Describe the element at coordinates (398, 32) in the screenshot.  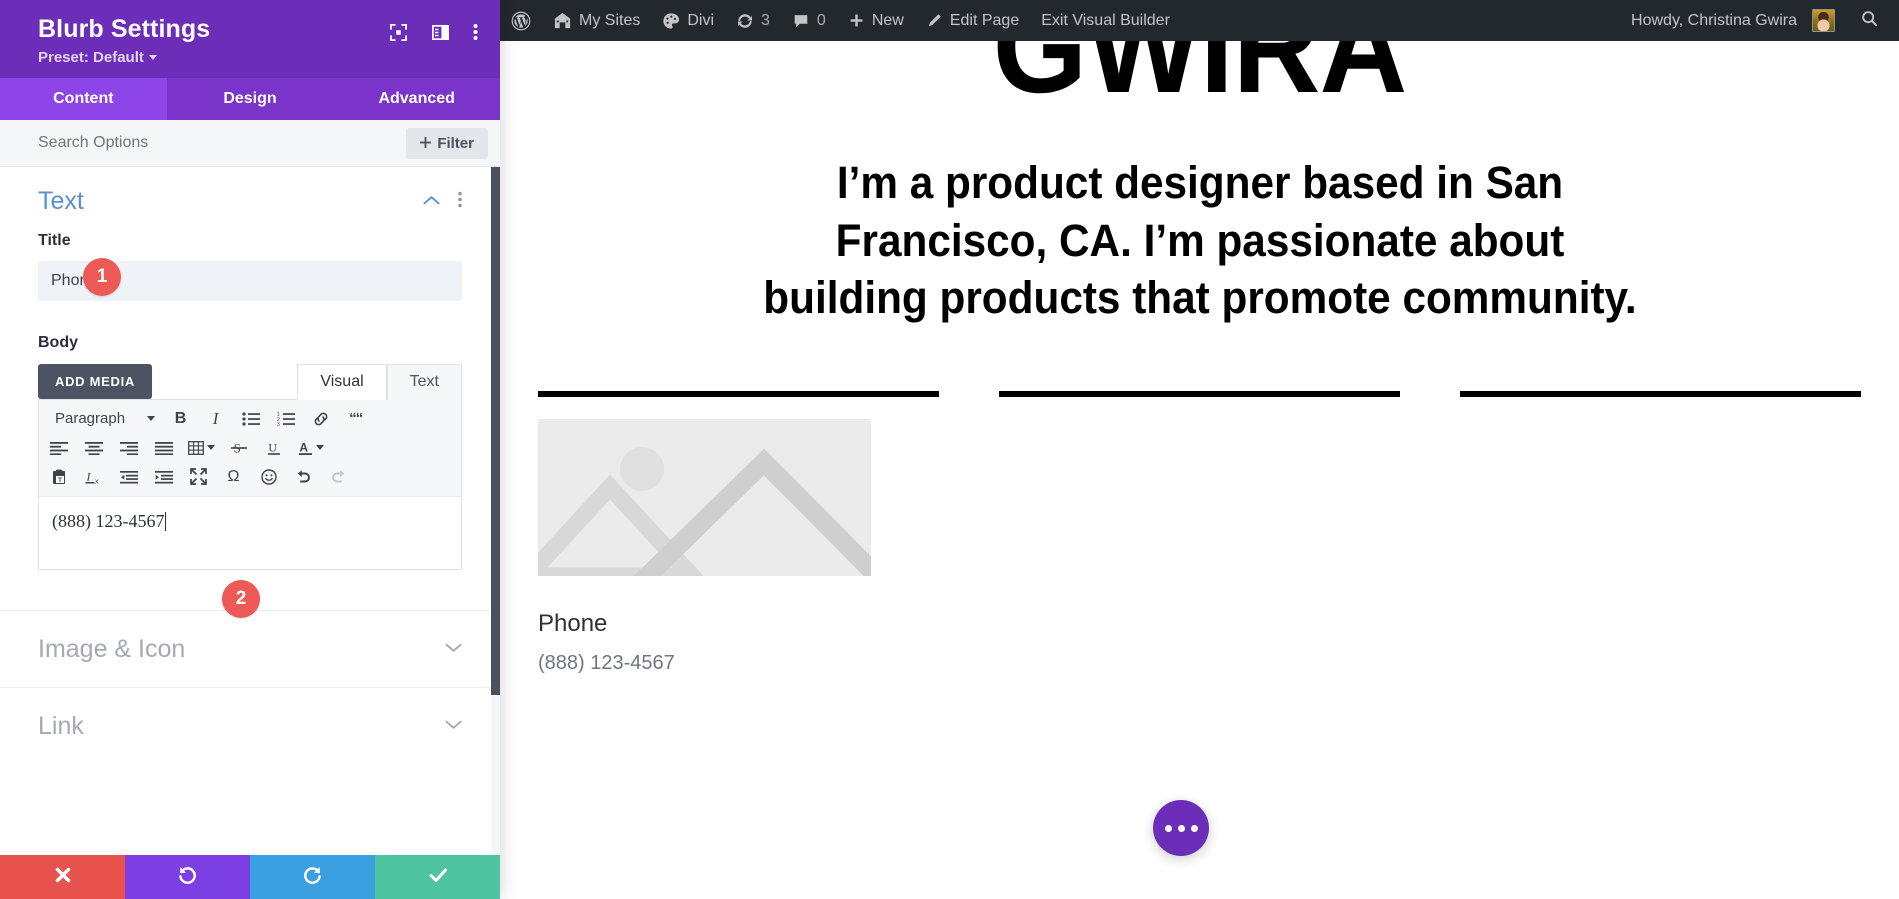
I see `focus-module-icon` at that location.